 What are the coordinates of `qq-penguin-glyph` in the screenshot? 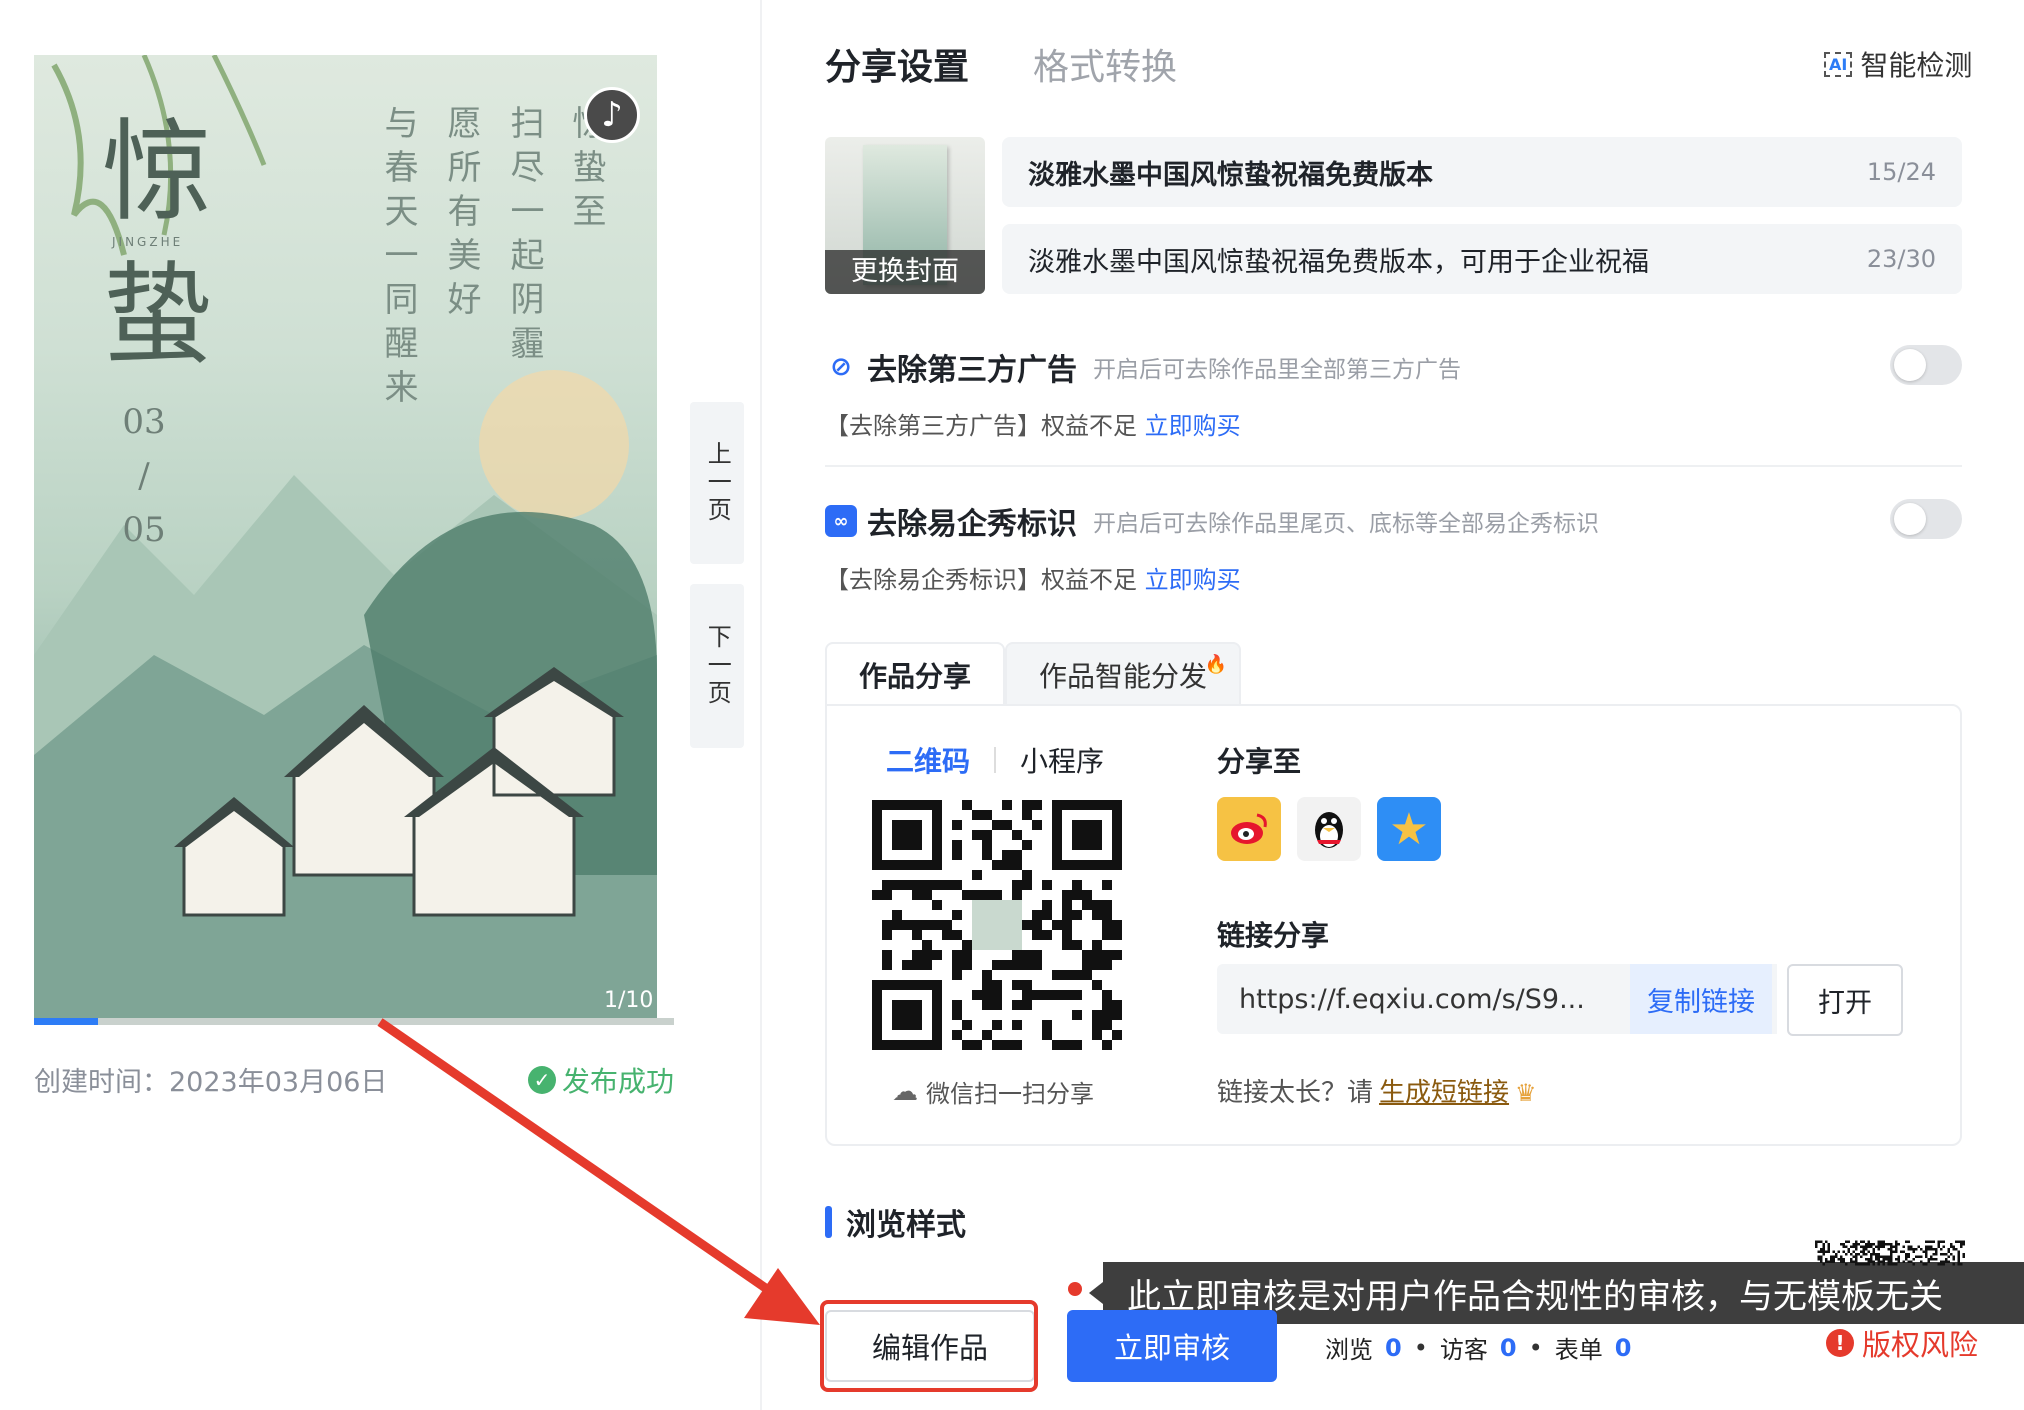 It's located at (1329, 830).